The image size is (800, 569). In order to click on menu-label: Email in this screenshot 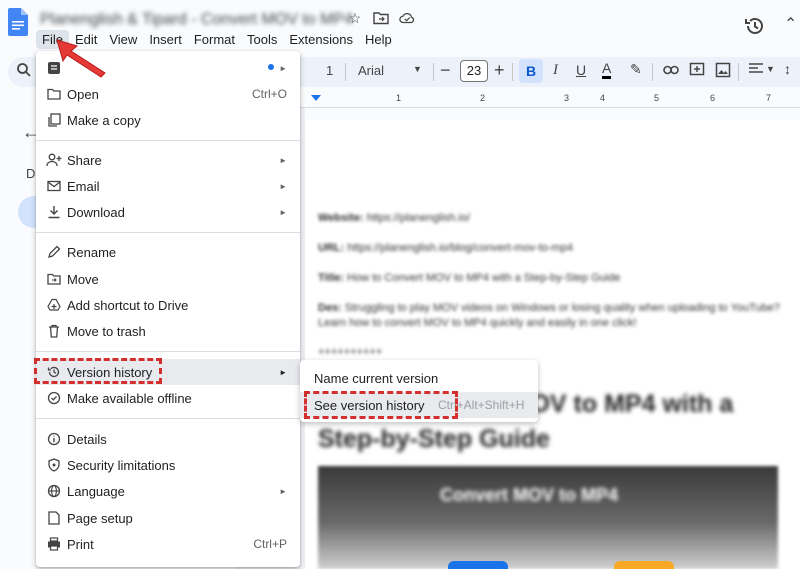, I will do `click(83, 186)`.